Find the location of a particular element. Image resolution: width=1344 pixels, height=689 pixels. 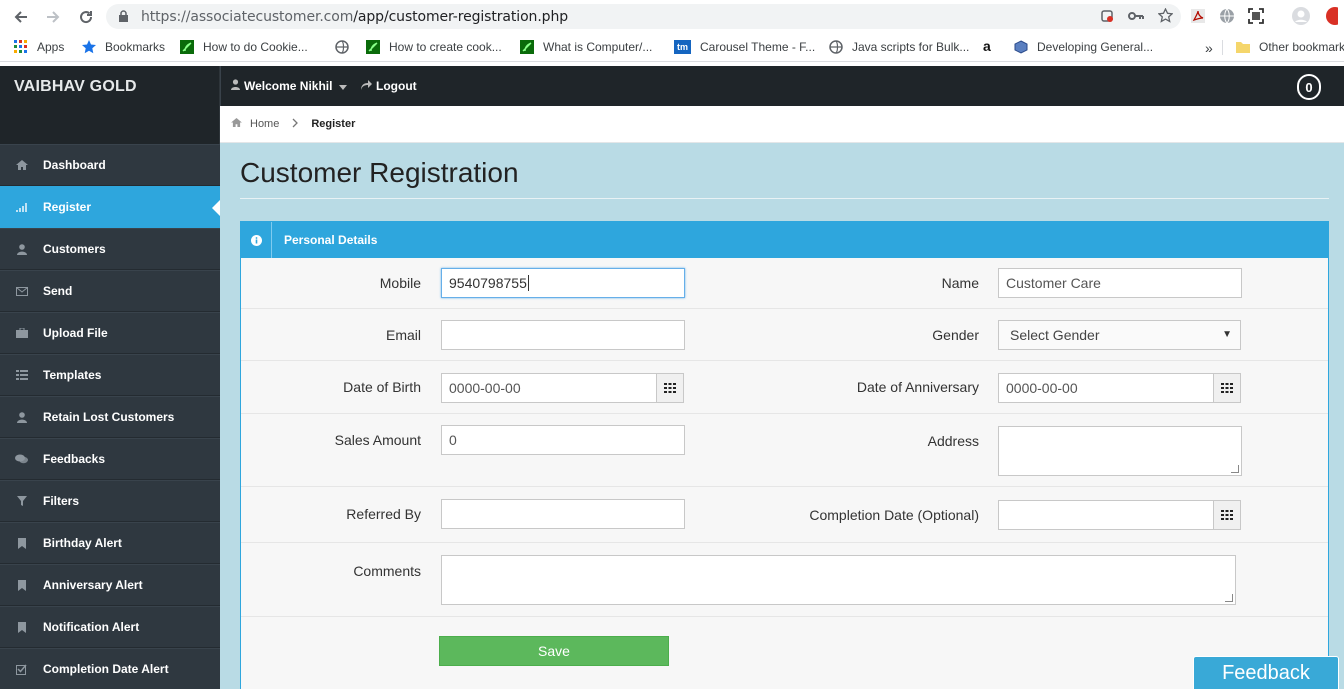

chevron-right-icon is located at coordinates (295, 124).